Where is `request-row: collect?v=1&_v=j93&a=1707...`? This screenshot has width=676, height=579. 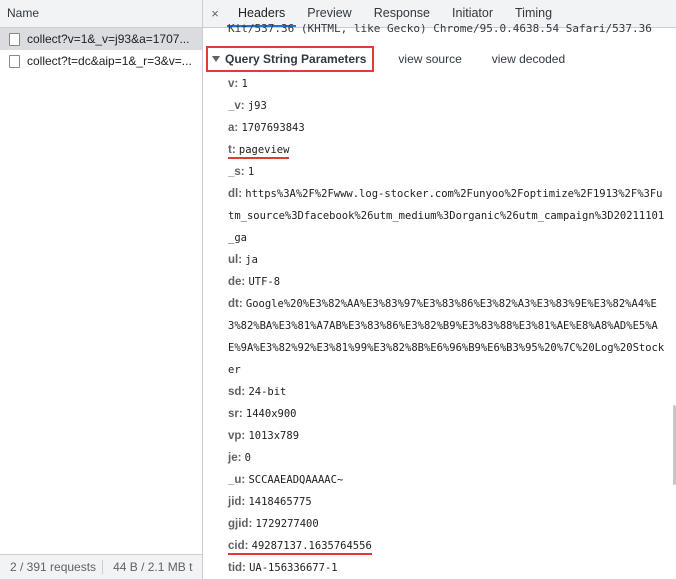
request-row: collect?v=1&_v=j93&a=1707... is located at coordinates (101, 39).